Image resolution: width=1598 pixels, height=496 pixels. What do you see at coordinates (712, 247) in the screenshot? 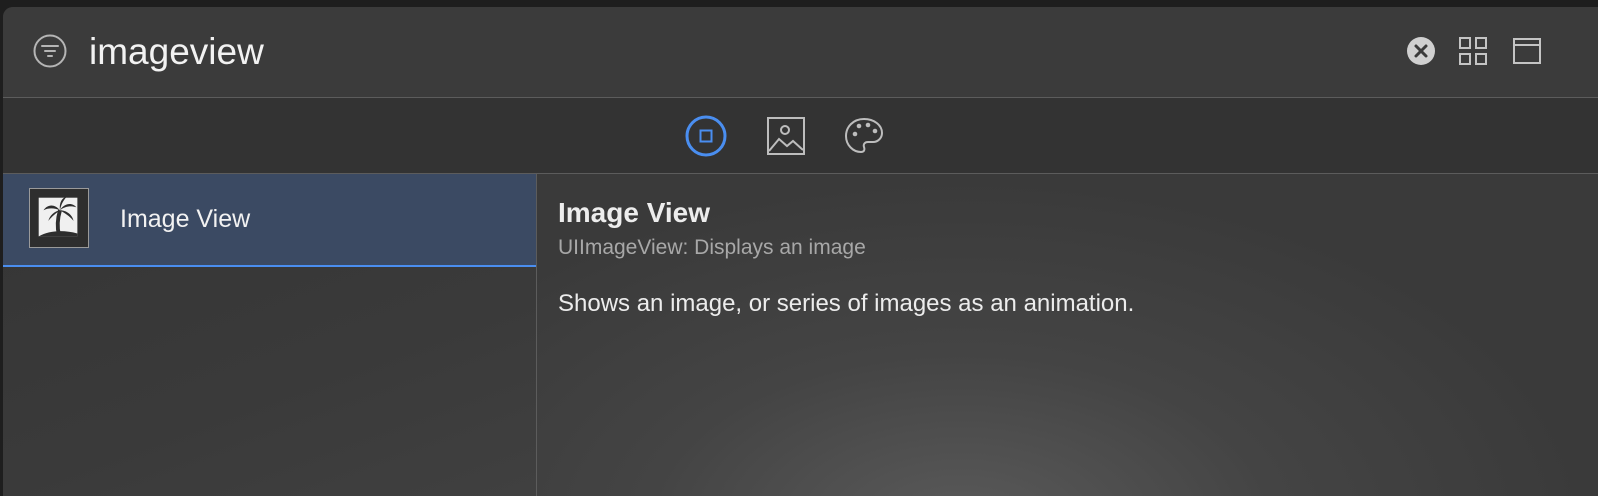
I see `detail-subtitle: UIImageView: Displays an image` at bounding box center [712, 247].